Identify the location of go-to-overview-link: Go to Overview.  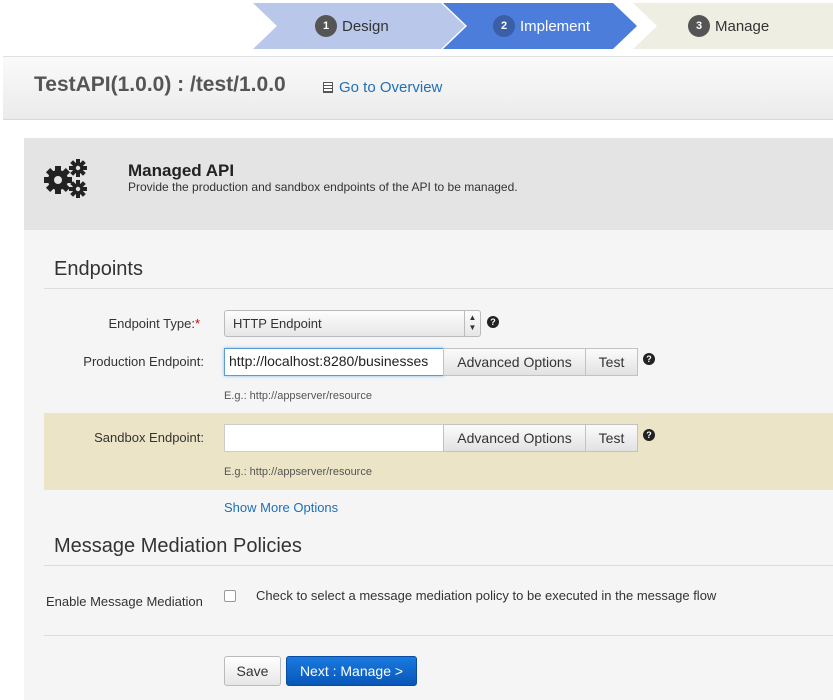
(382, 87).